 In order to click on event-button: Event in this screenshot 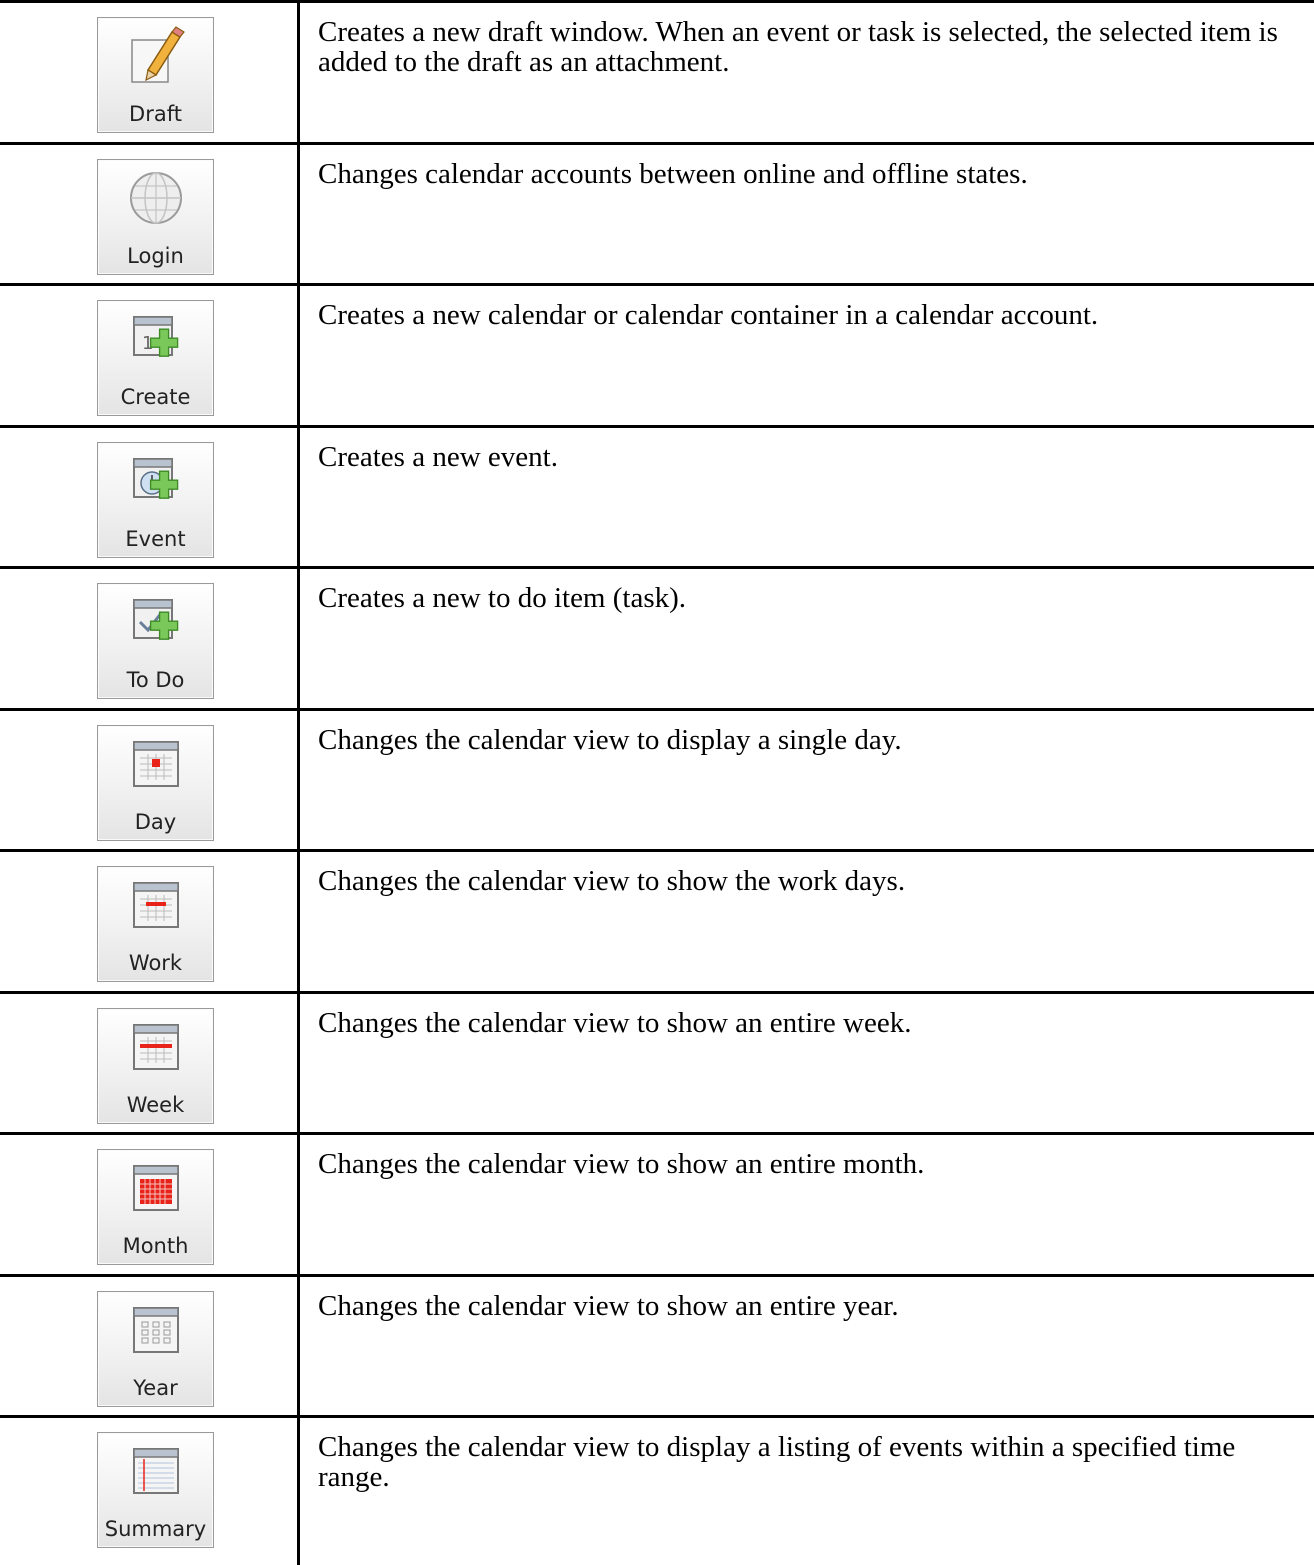, I will do `click(155, 499)`.